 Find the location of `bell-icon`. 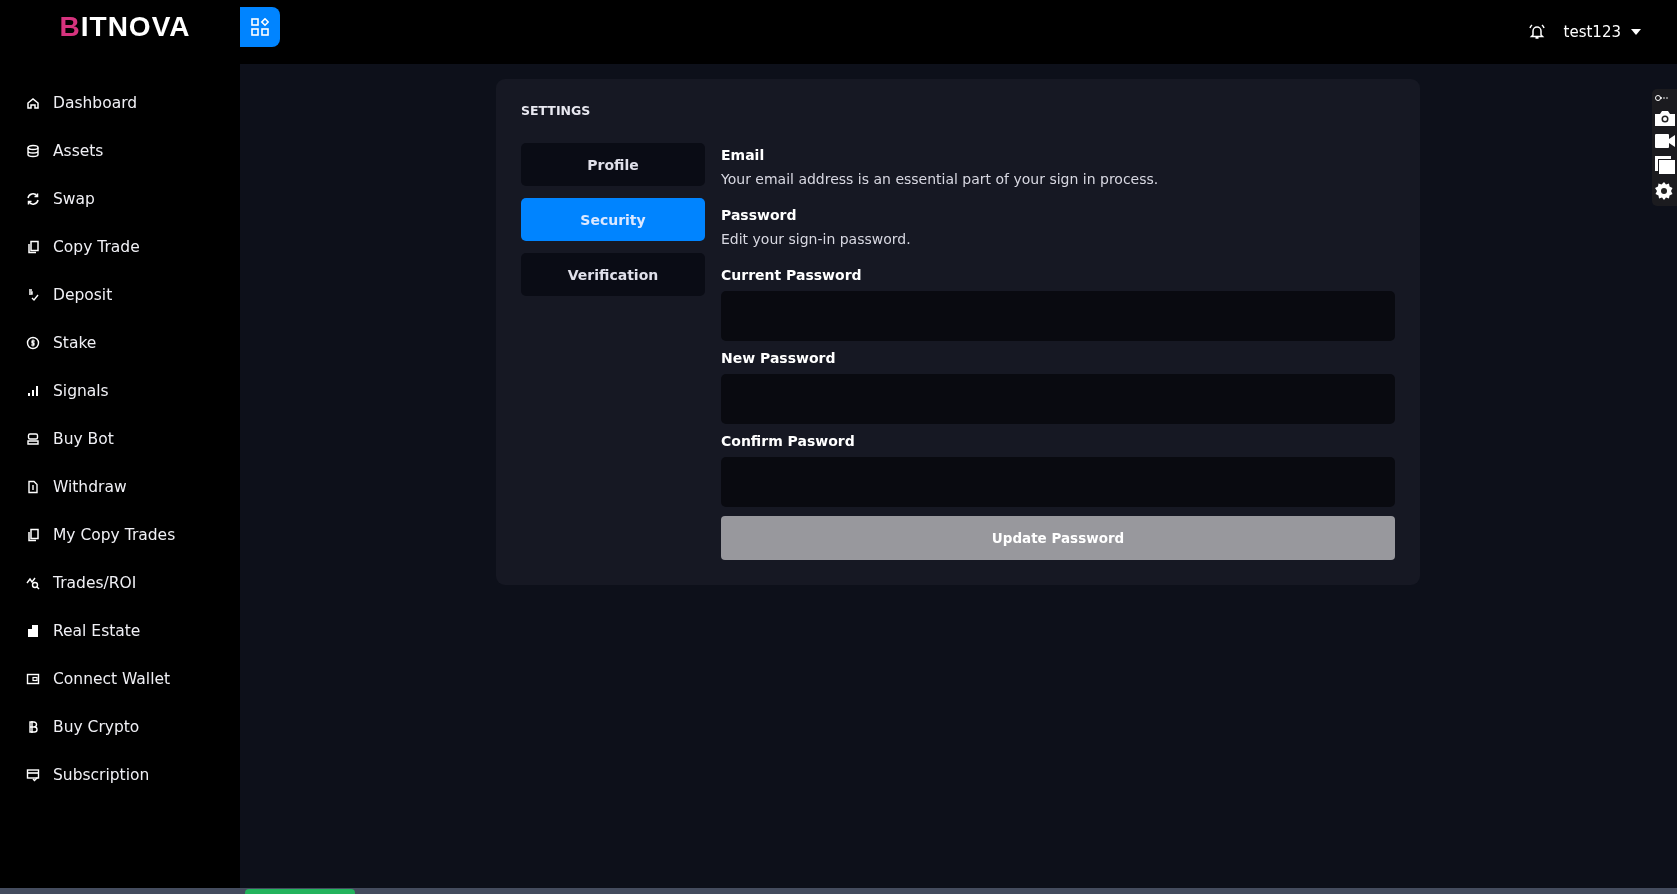

bell-icon is located at coordinates (1536, 32).